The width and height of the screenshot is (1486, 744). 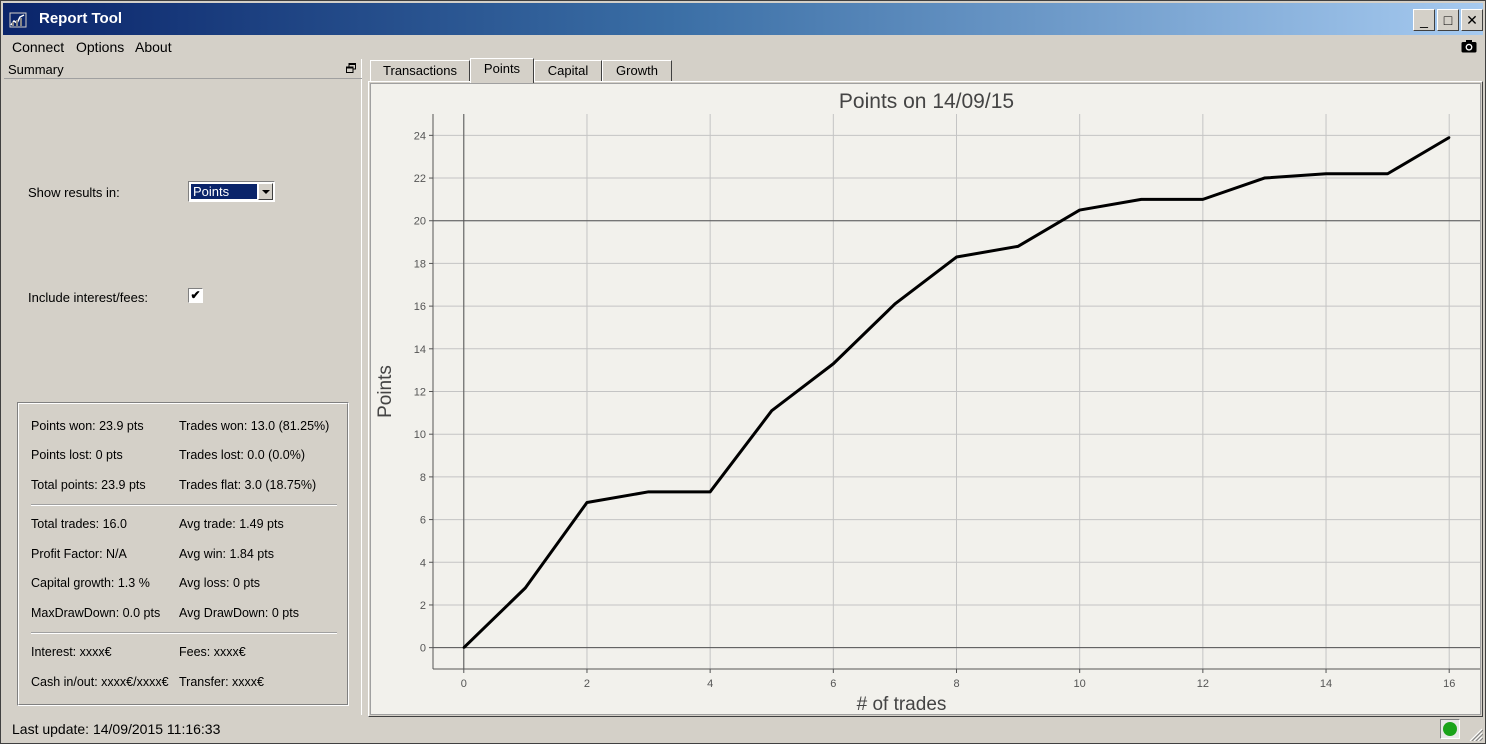 I want to click on x-axis-label: # of trades, so click(x=902, y=704).